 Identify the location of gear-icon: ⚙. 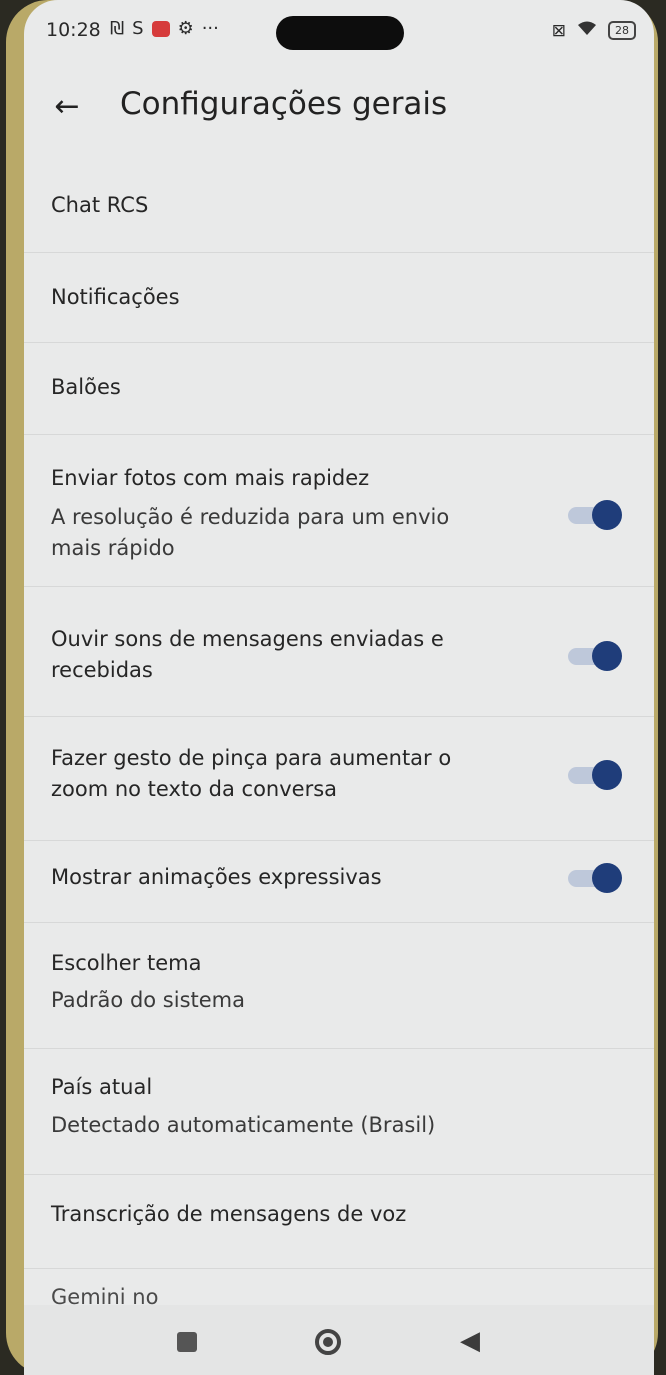
(185, 28).